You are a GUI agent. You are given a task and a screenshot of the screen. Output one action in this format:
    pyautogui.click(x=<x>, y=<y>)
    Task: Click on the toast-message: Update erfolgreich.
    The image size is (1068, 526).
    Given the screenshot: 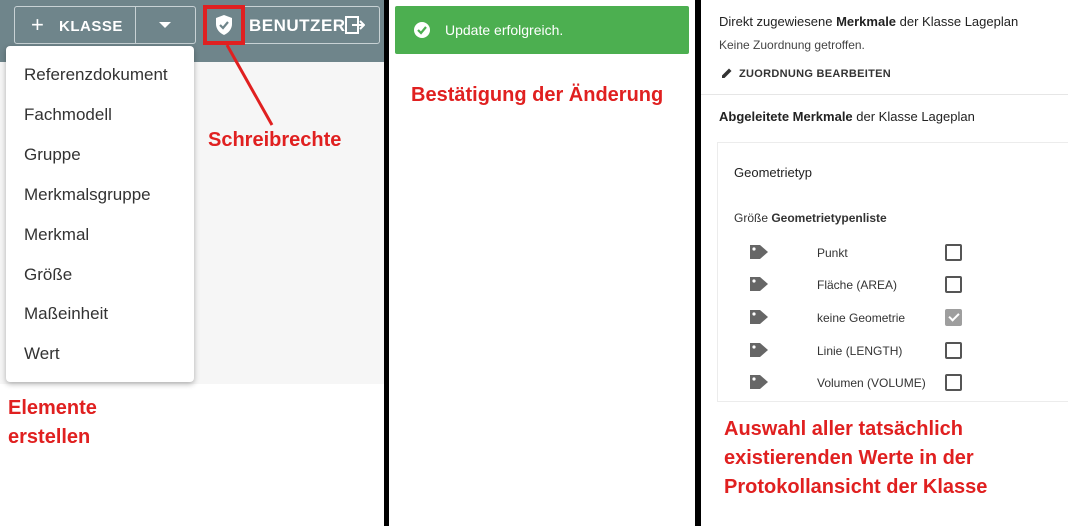 What is the action you would take?
    pyautogui.click(x=504, y=30)
    